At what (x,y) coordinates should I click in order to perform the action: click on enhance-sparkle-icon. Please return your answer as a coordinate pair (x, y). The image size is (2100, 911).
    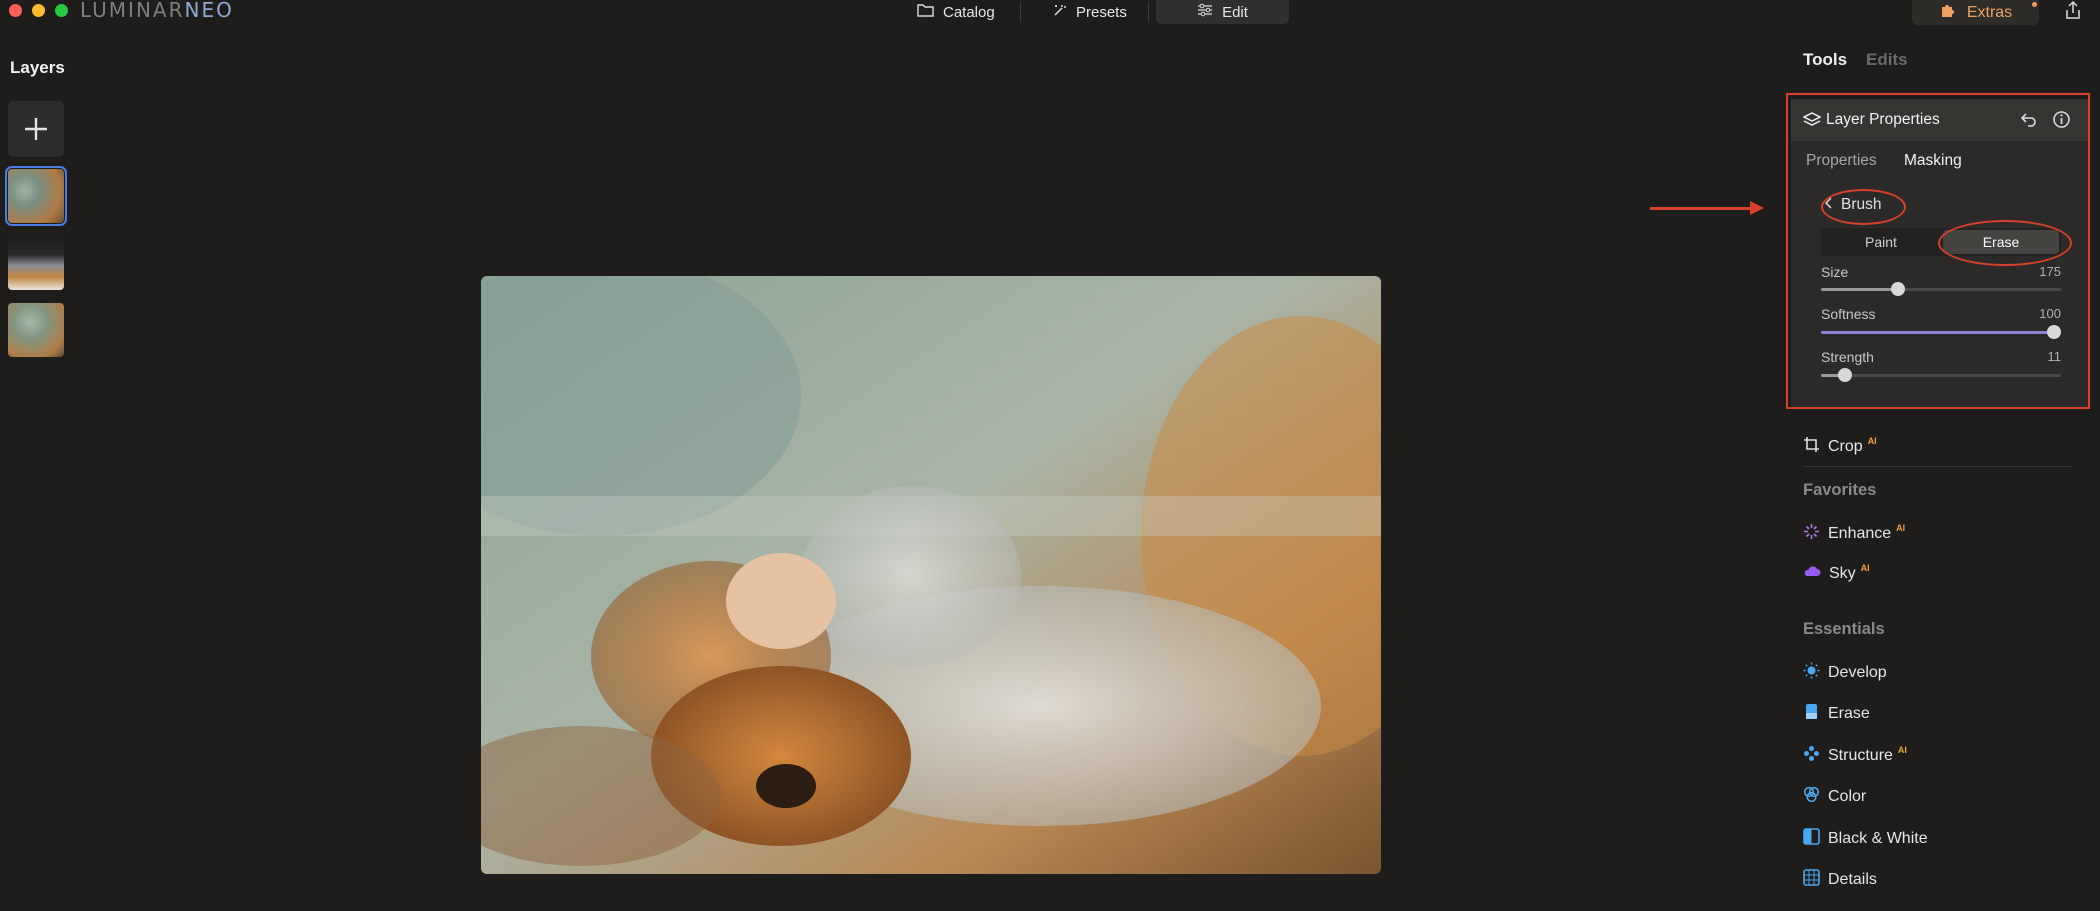
    Looking at the image, I should click on (1811, 534).